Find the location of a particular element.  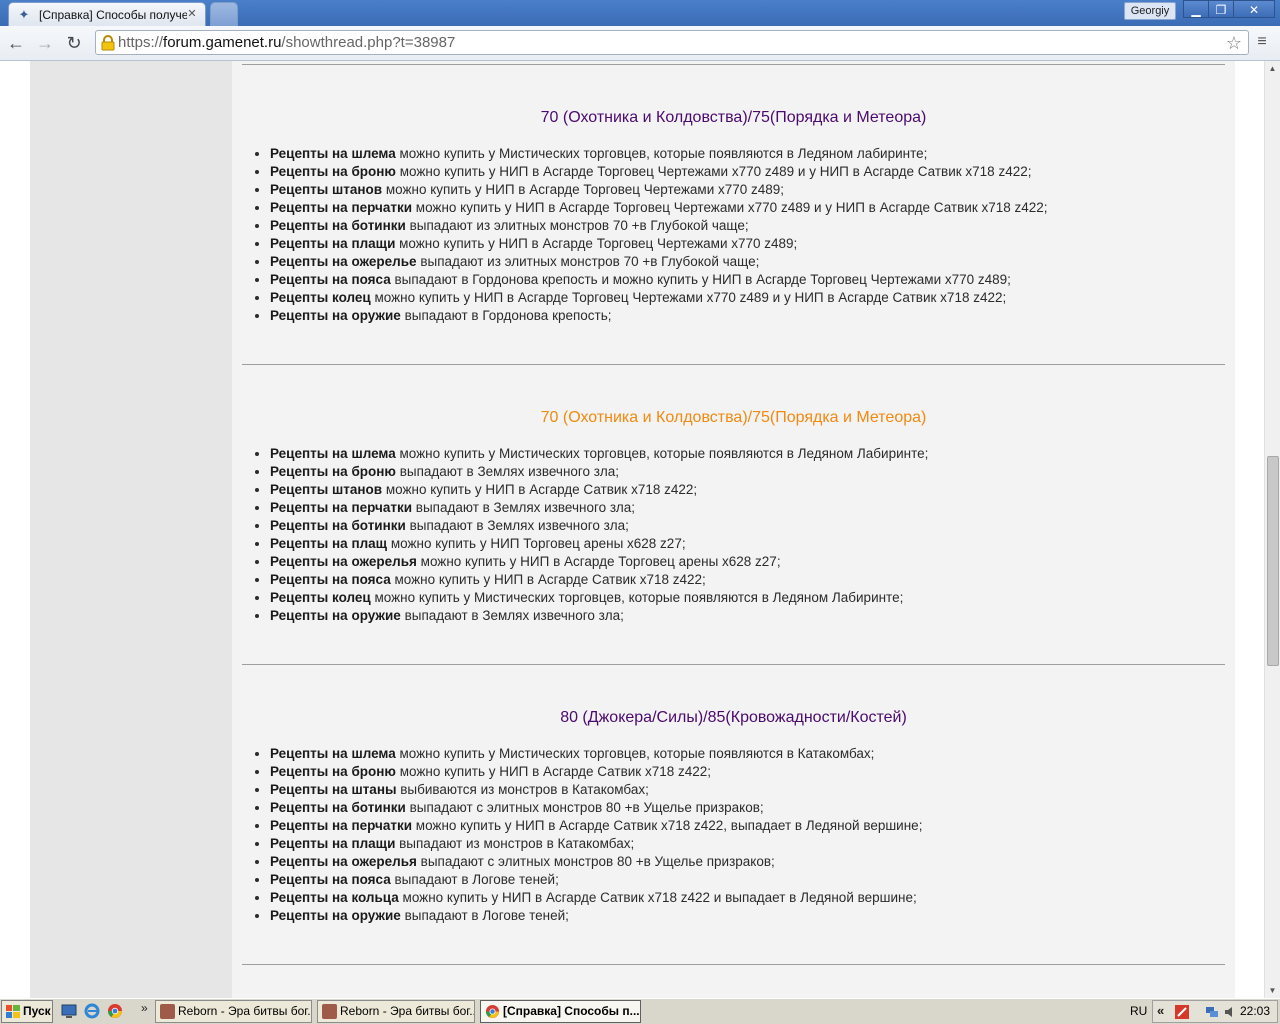

recipe-source: выбиваются из монстров в Катакомбах; is located at coordinates (522, 789).